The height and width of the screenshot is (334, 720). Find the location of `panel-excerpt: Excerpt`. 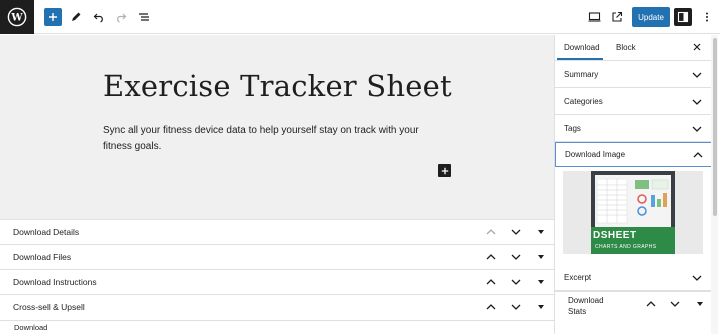

panel-excerpt: Excerpt is located at coordinates (634, 277).